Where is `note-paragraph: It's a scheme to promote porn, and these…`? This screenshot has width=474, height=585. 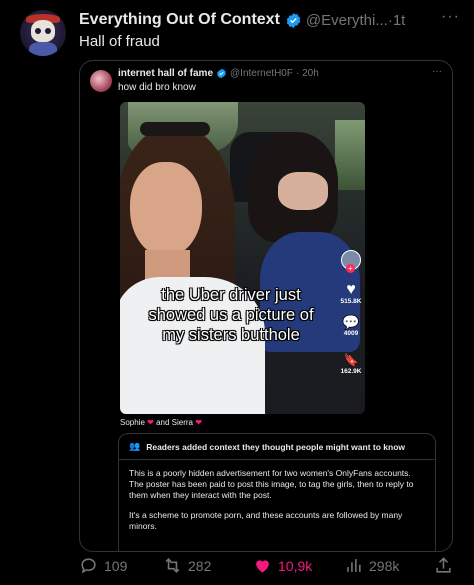 note-paragraph: It's a scheme to promote porn, and these… is located at coordinates (266, 520).